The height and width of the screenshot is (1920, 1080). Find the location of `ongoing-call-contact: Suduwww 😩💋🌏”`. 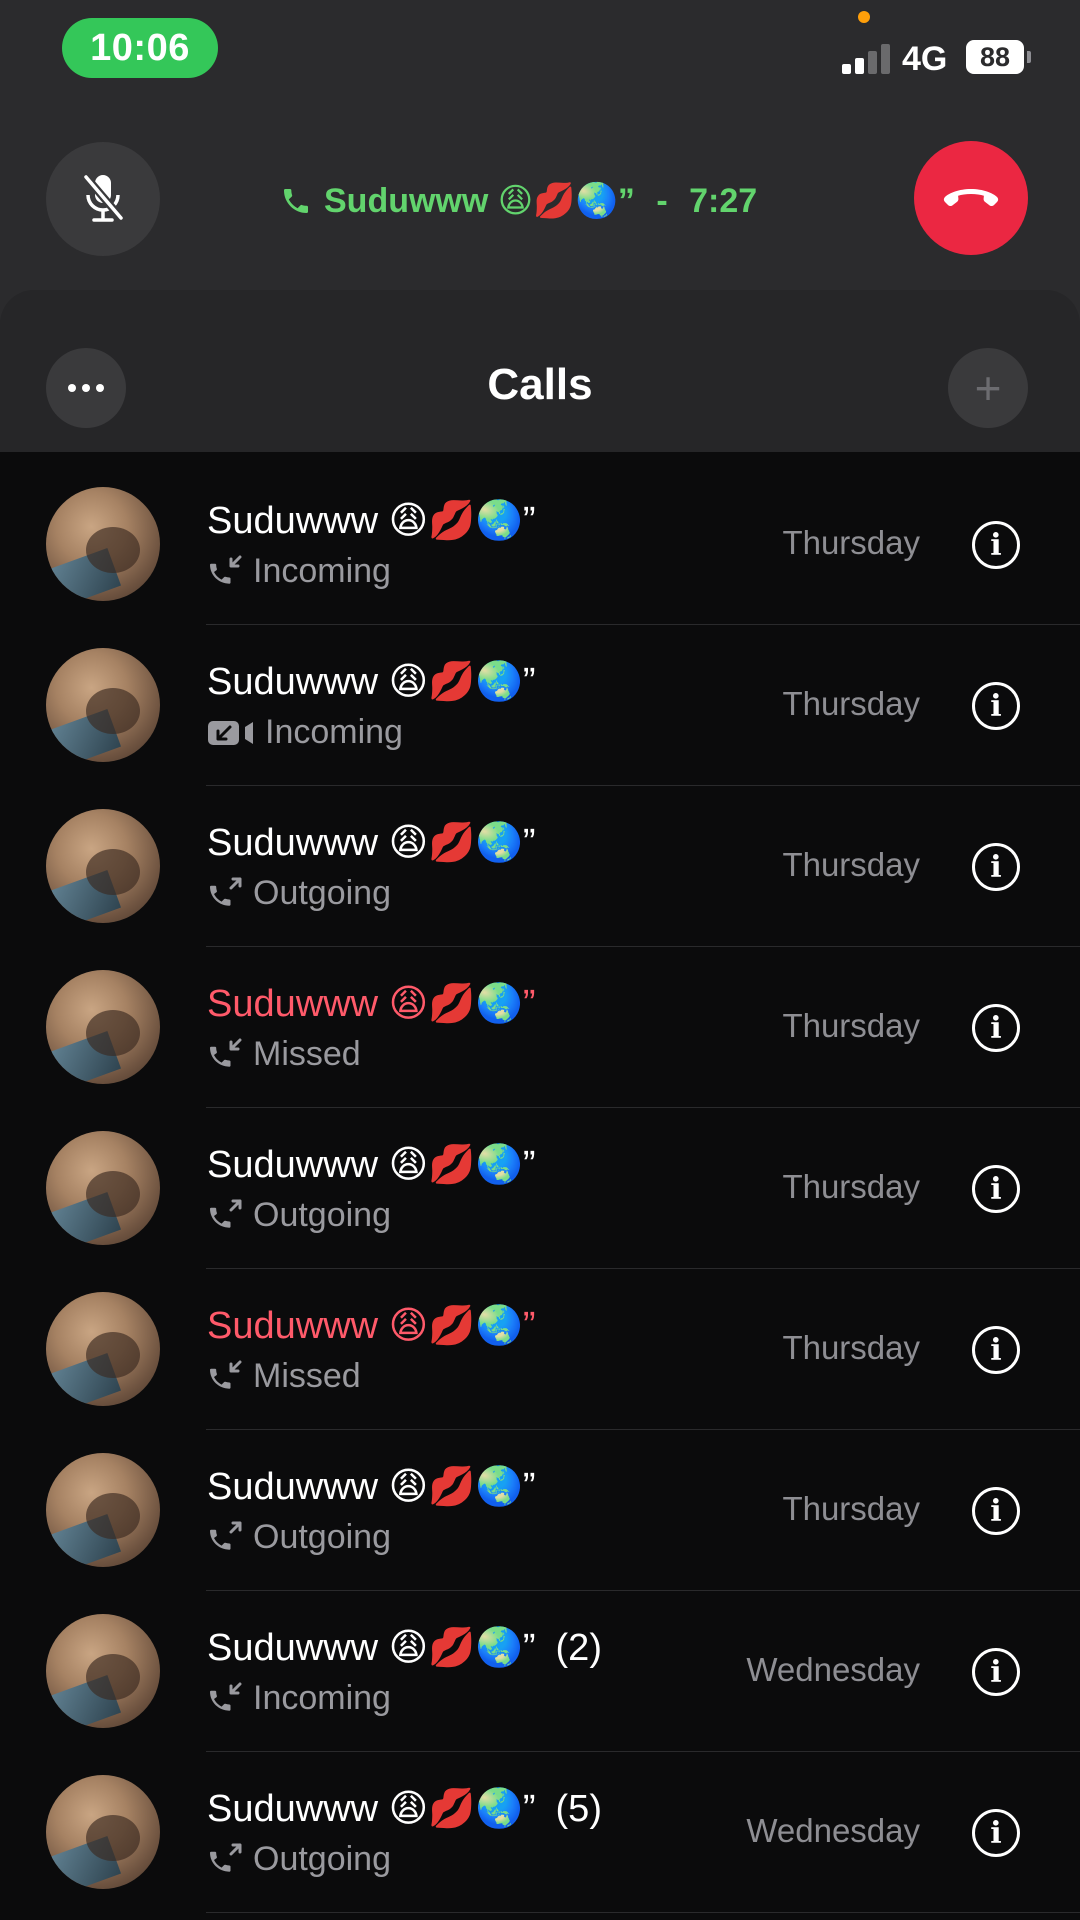

ongoing-call-contact: Suduwww 😩💋🌏” is located at coordinates (479, 201).